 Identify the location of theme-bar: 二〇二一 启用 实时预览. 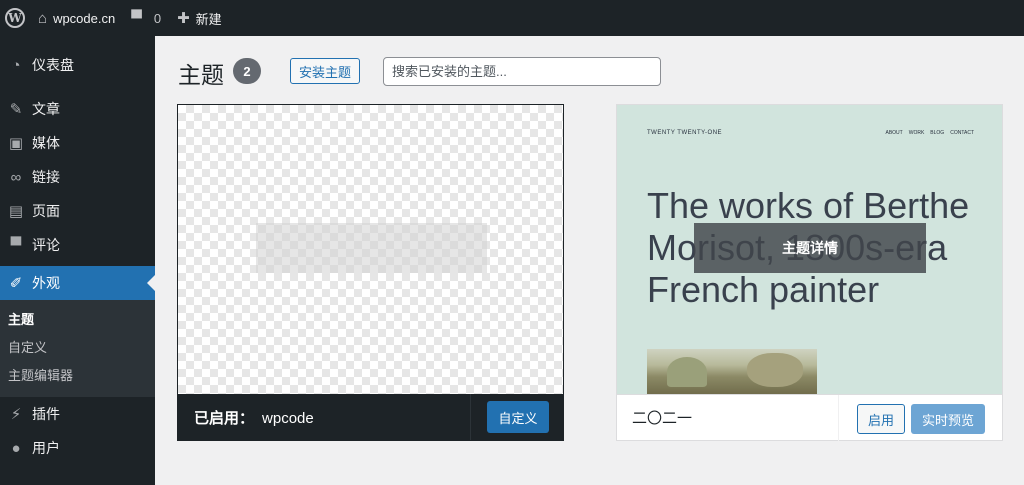
(809, 417).